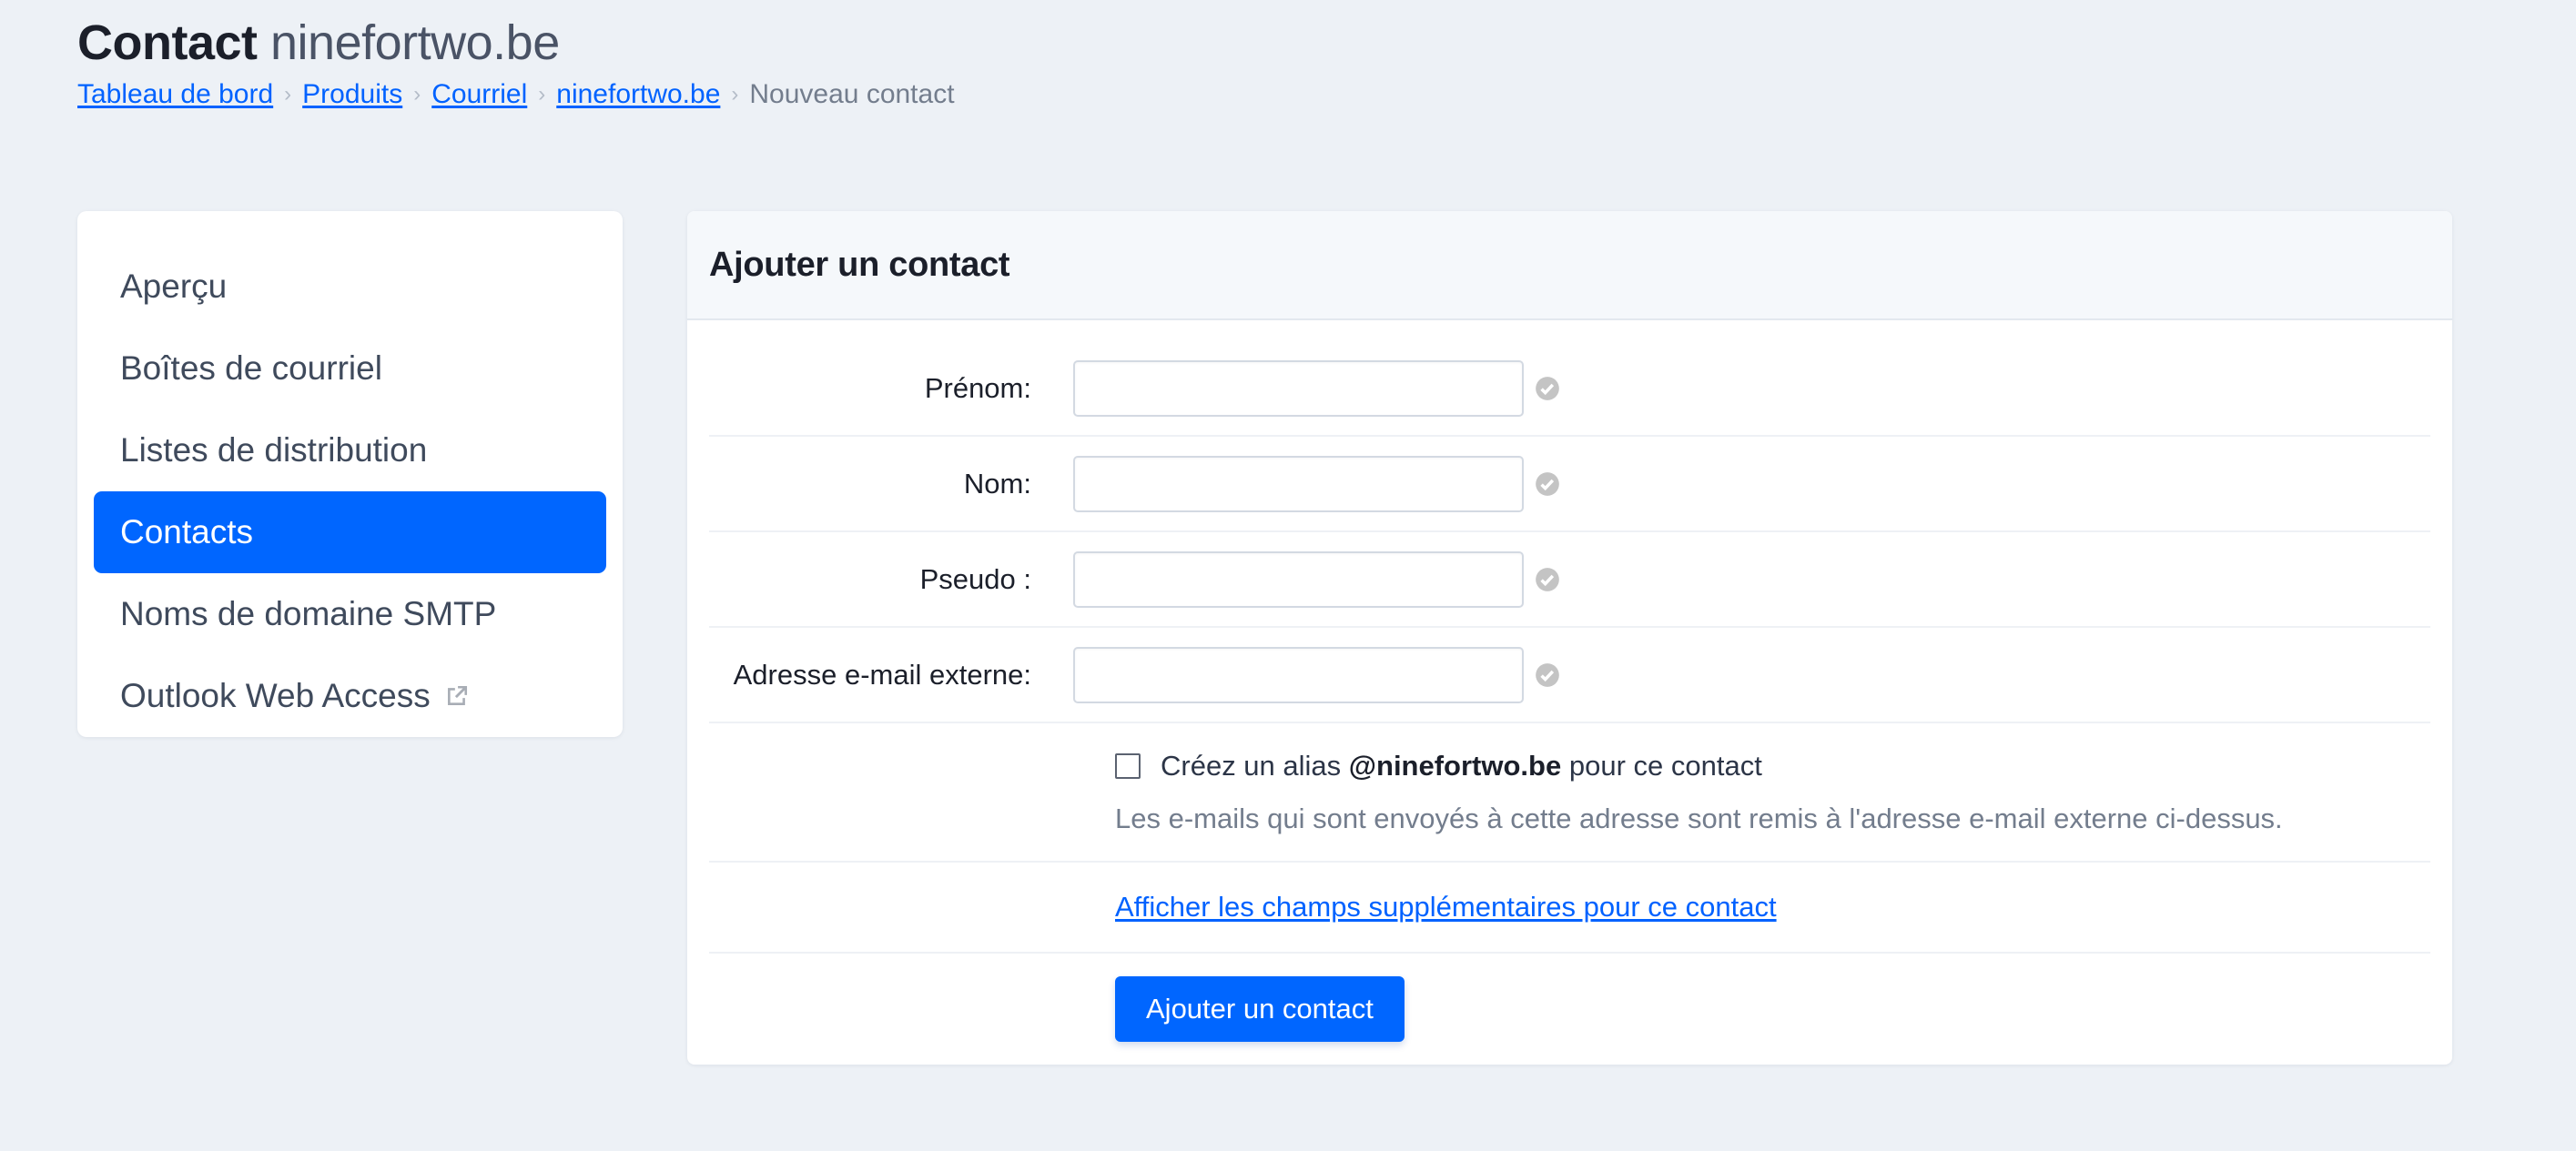  What do you see at coordinates (1665, 765) in the screenshot?
I see `alias-suffix: pour ce contact` at bounding box center [1665, 765].